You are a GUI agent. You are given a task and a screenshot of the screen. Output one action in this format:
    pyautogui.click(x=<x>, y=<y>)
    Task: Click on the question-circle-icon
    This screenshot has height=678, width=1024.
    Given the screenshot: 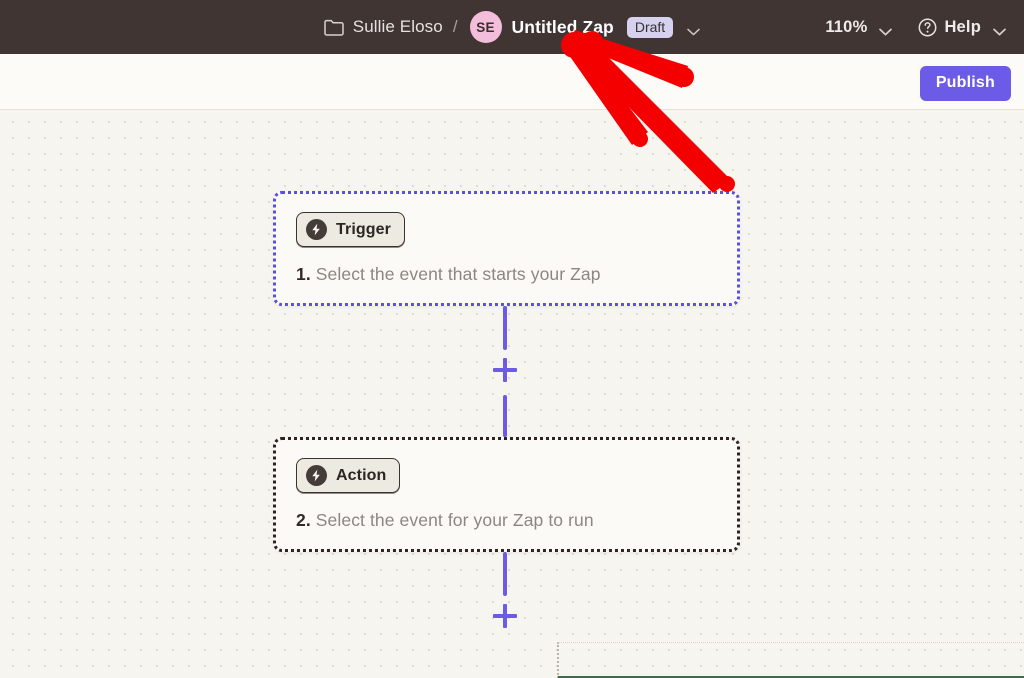 What is the action you would take?
    pyautogui.click(x=927, y=27)
    